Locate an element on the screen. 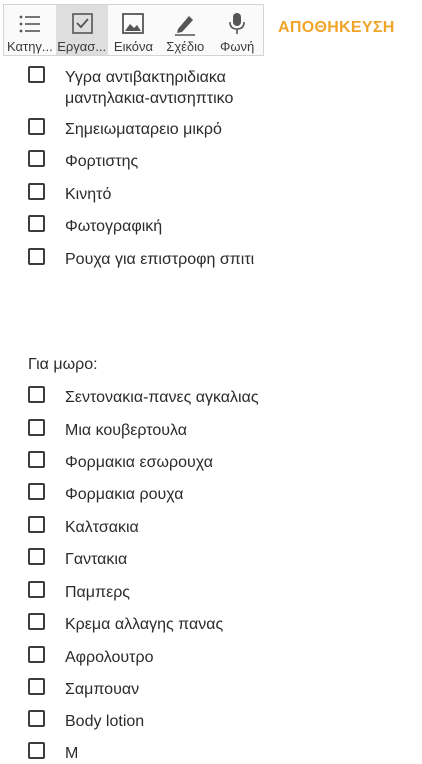 The image size is (422, 764). task-text: Παμπερς is located at coordinates (97, 592).